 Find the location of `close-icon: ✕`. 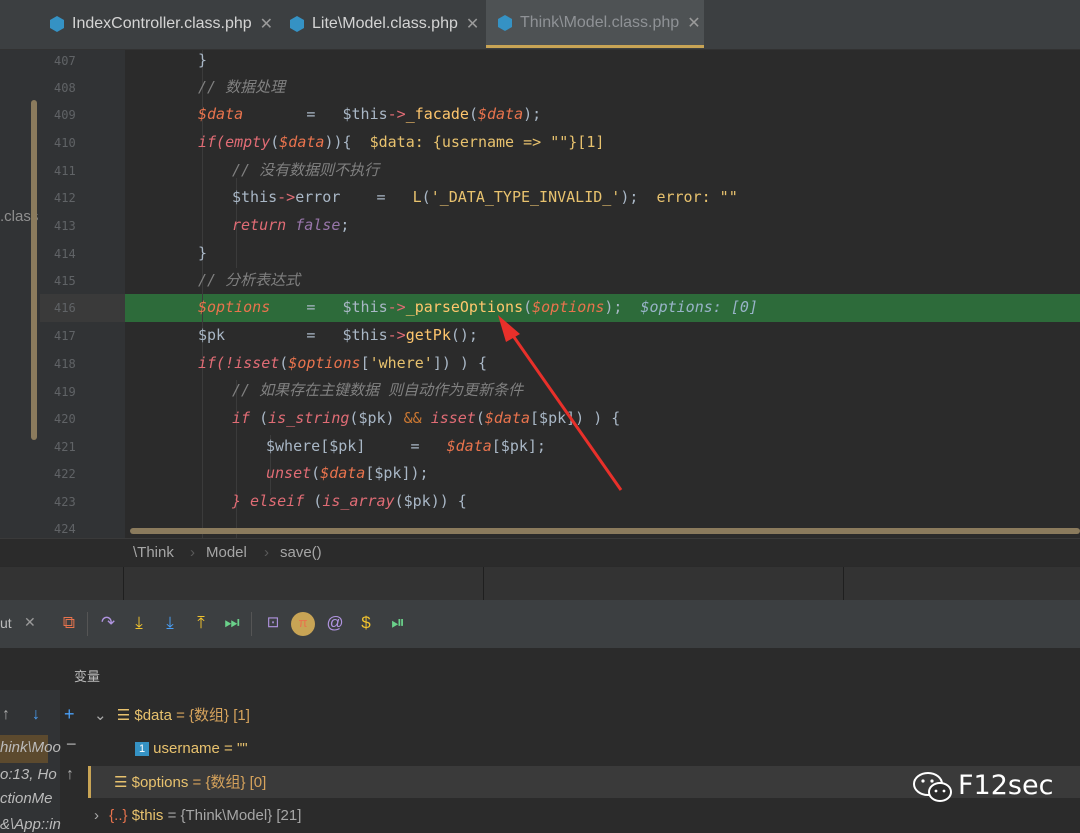

close-icon: ✕ is located at coordinates (30, 622).